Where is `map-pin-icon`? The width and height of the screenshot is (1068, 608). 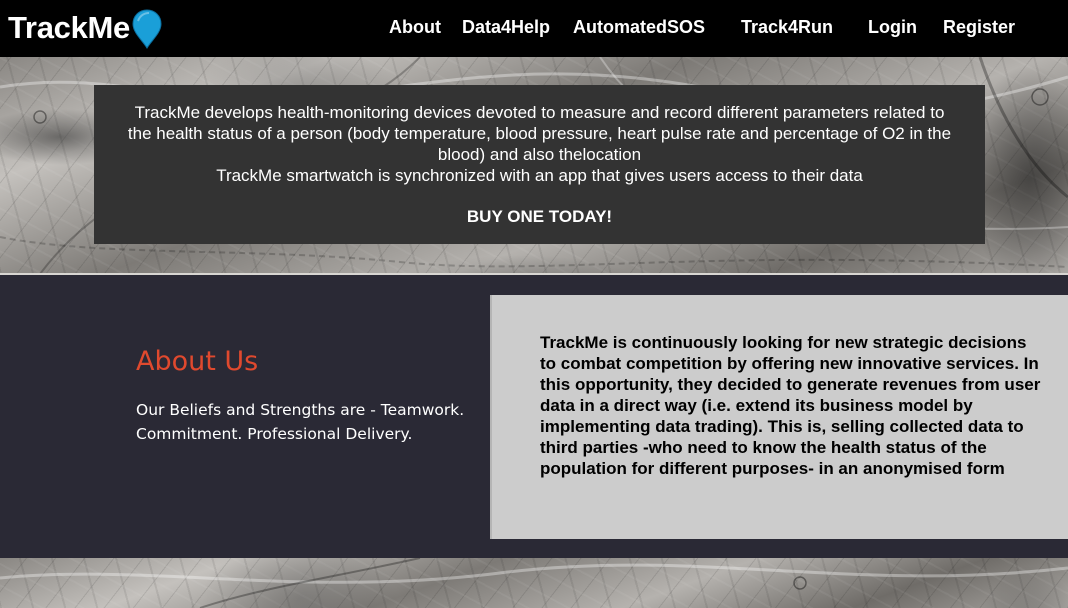 map-pin-icon is located at coordinates (147, 29).